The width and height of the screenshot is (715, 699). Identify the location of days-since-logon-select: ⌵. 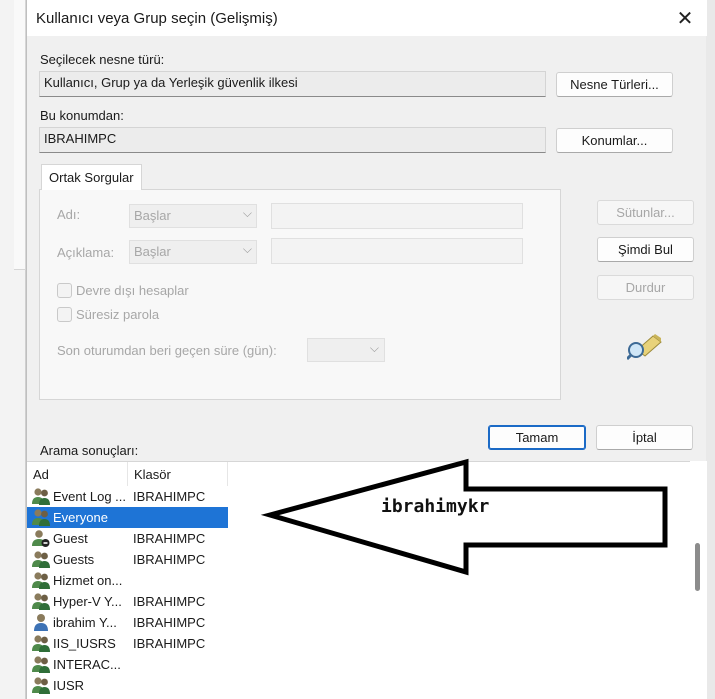
(346, 350).